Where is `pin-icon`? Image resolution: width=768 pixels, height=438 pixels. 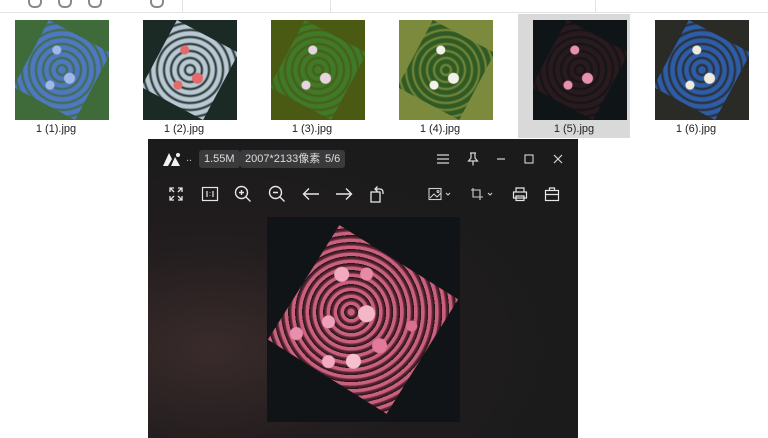
pin-icon is located at coordinates (473, 159).